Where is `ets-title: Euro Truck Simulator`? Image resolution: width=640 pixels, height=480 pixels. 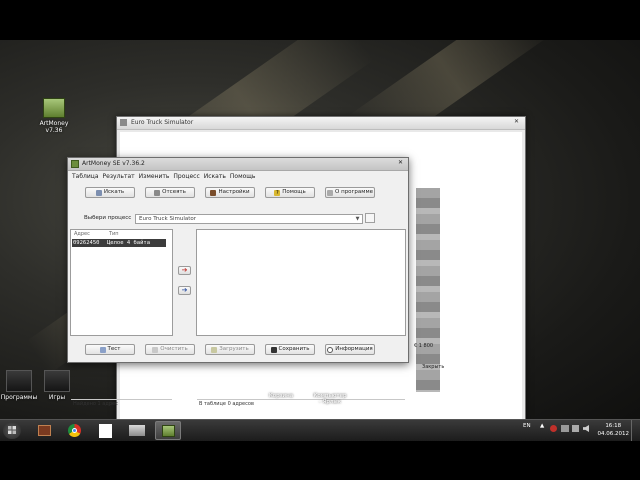
ets-title: Euro Truck Simulator is located at coordinates (162, 122).